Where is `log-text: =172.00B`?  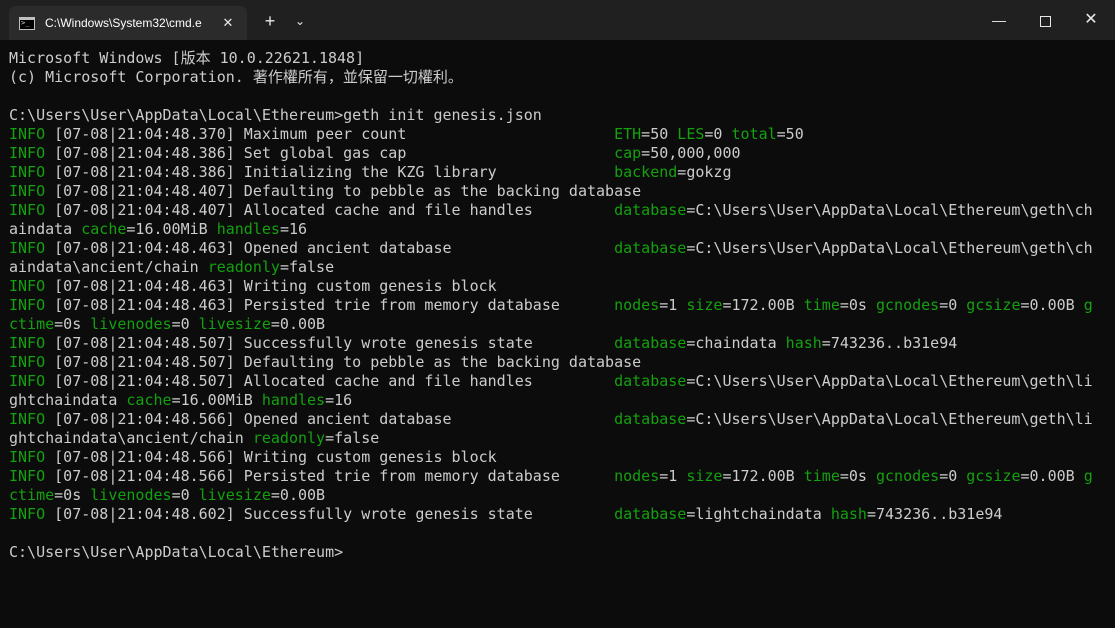
log-text: =172.00B is located at coordinates (763, 305).